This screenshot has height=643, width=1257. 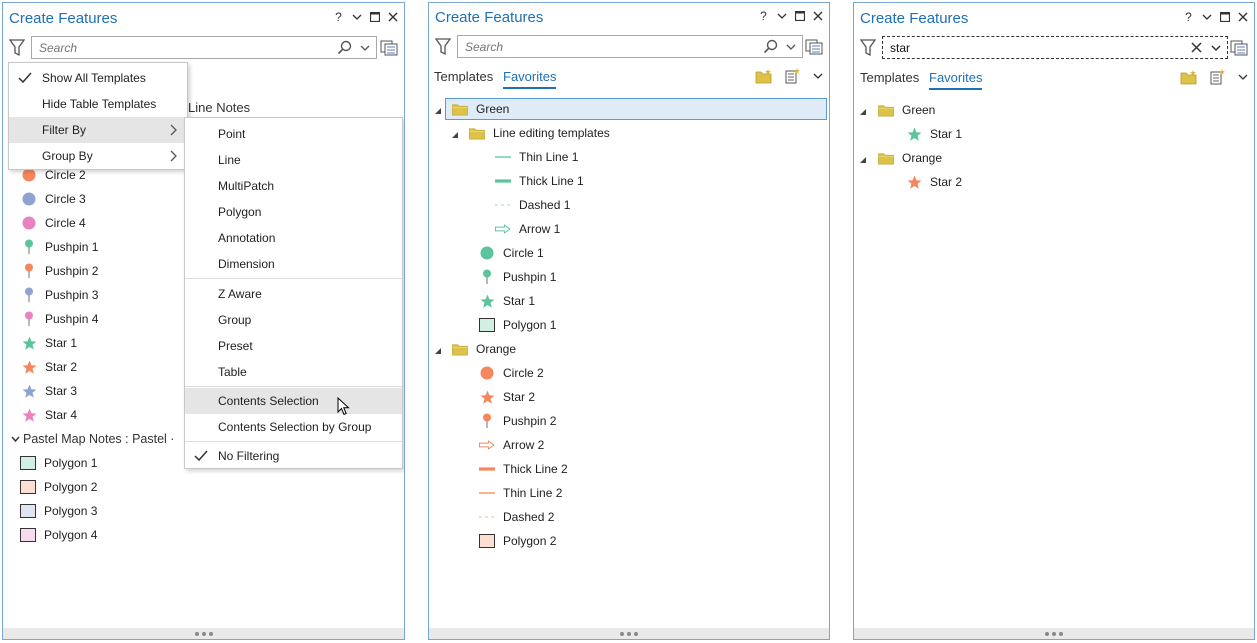 I want to click on template-item-dashed-2: Dashed 2, so click(x=516, y=517).